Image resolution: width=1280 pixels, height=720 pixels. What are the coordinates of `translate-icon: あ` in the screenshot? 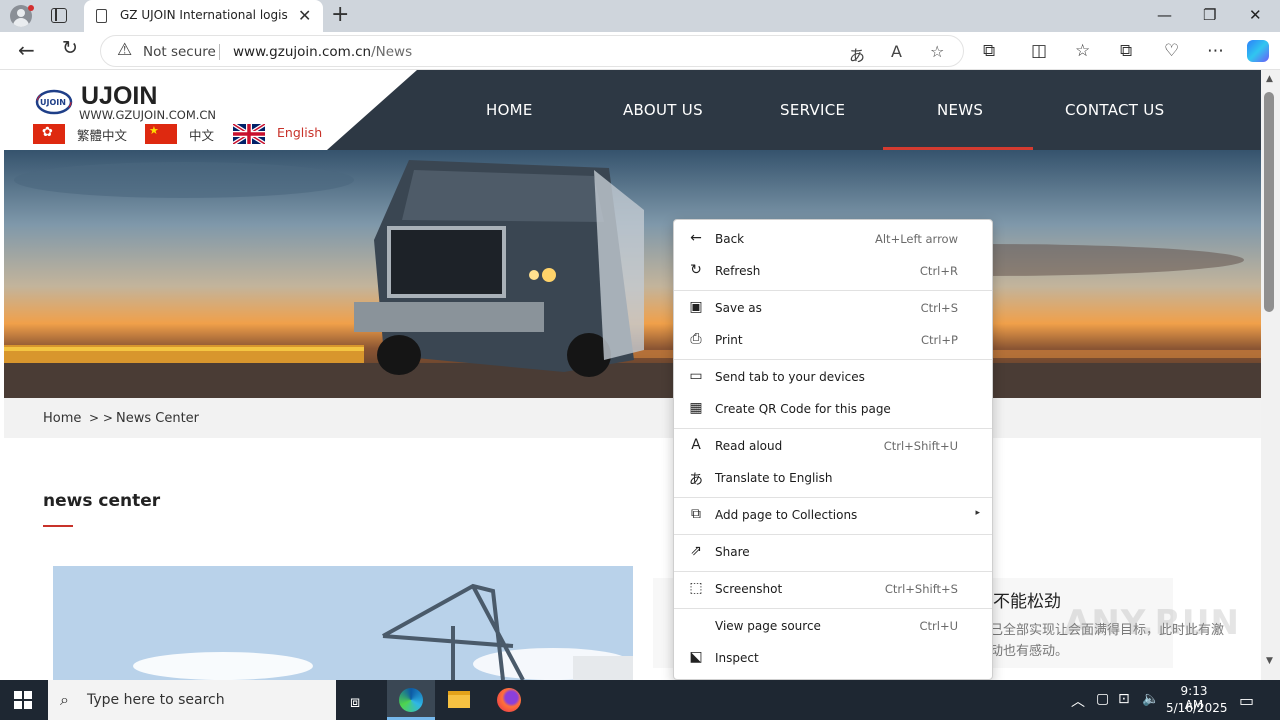 It's located at (696, 480).